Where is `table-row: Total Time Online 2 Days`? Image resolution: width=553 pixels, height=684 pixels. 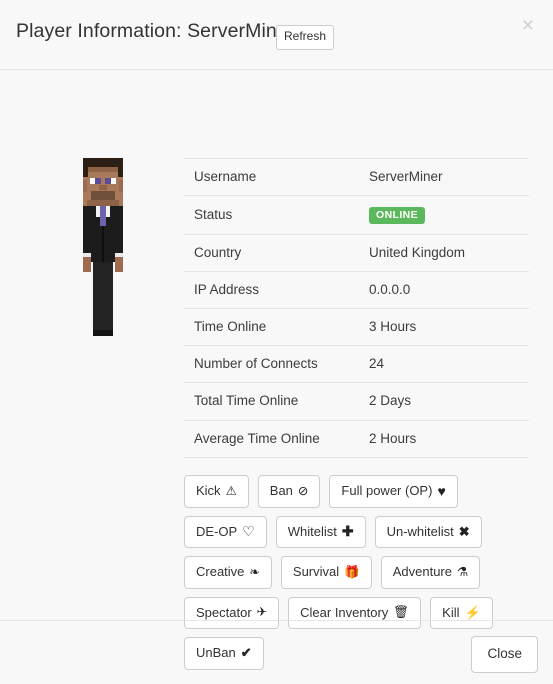
table-row: Total Time Online 2 Days is located at coordinates (356, 401).